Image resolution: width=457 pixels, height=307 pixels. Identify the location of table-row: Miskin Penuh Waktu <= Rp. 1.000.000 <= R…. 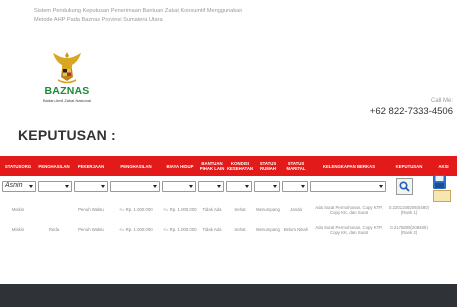
(228, 210).